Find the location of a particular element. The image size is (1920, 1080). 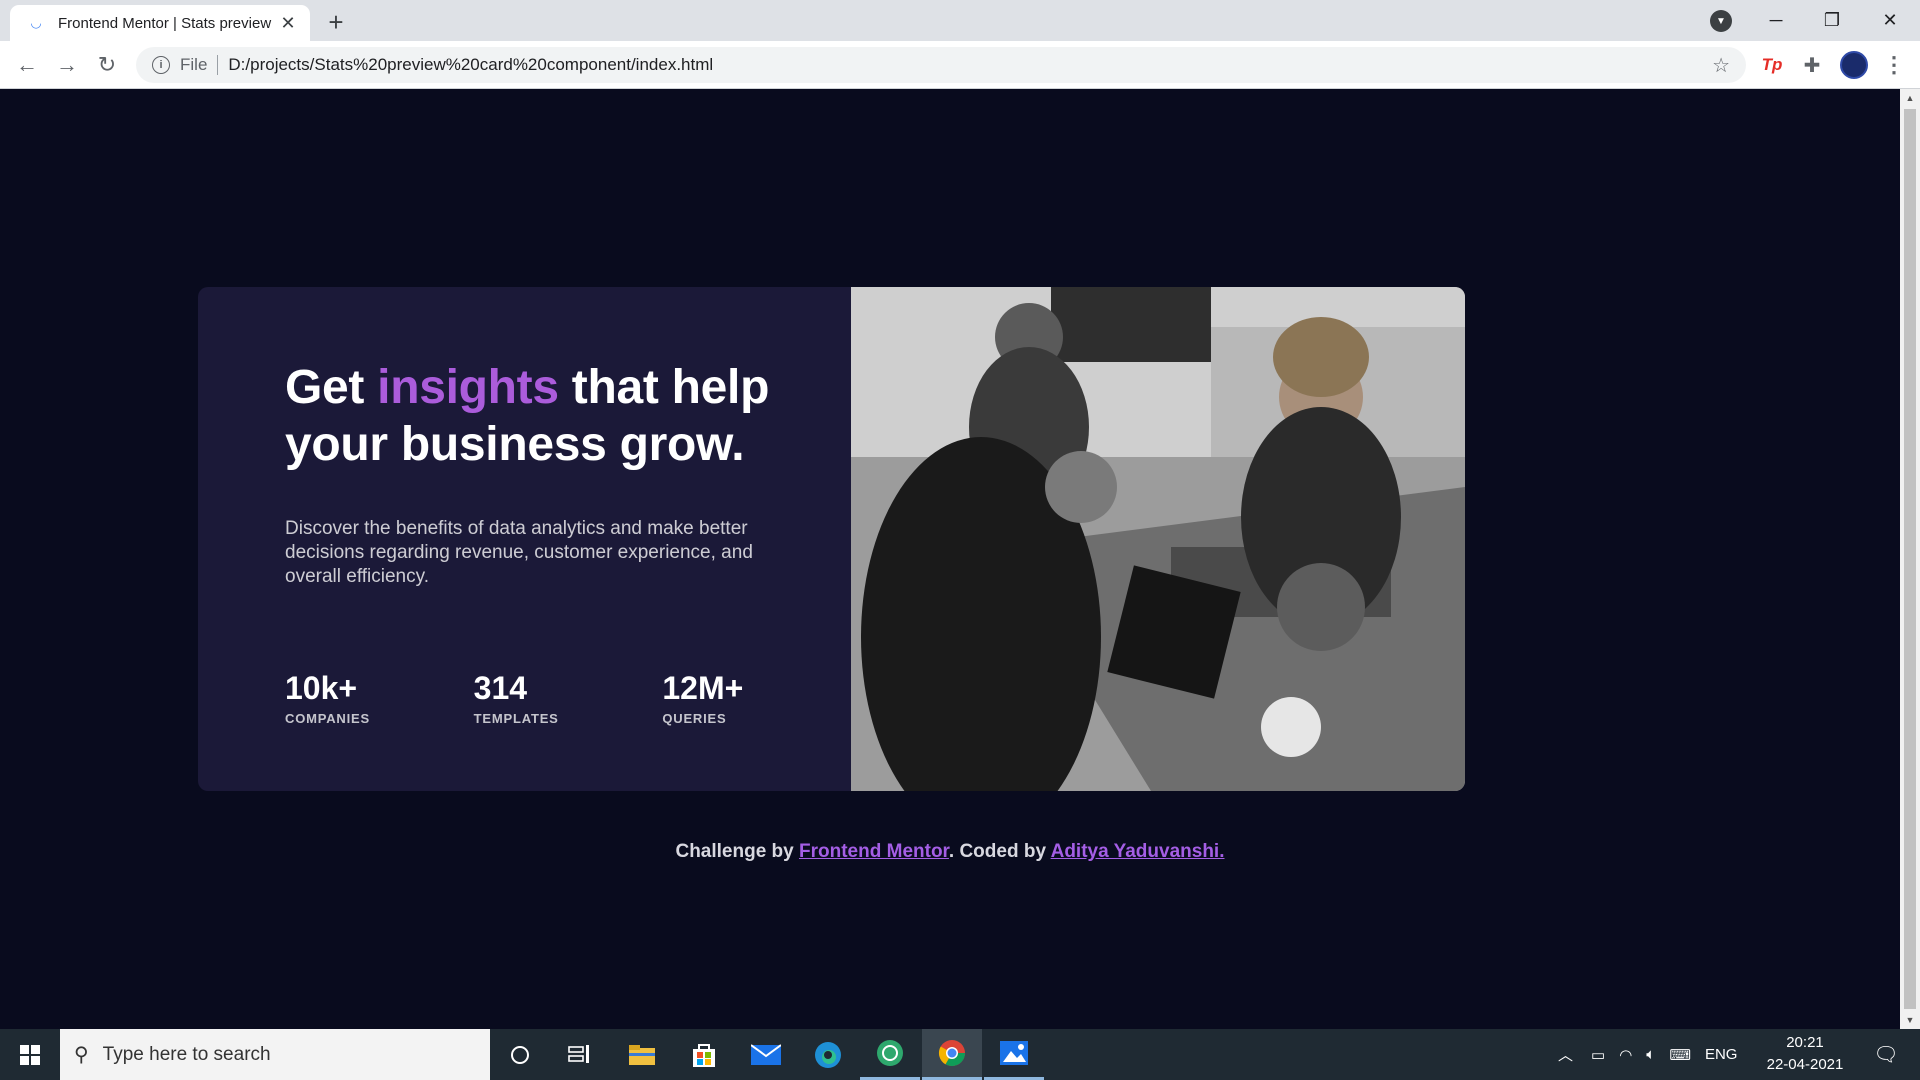

new-tab-button: + is located at coordinates (336, 22).